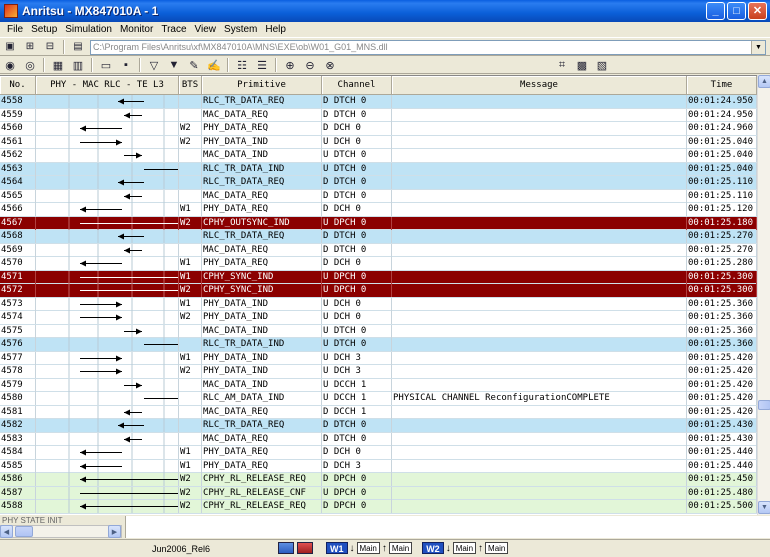 The height and width of the screenshot is (557, 770). What do you see at coordinates (582, 65) in the screenshot?
I see `layout-icon: ▩` at bounding box center [582, 65].